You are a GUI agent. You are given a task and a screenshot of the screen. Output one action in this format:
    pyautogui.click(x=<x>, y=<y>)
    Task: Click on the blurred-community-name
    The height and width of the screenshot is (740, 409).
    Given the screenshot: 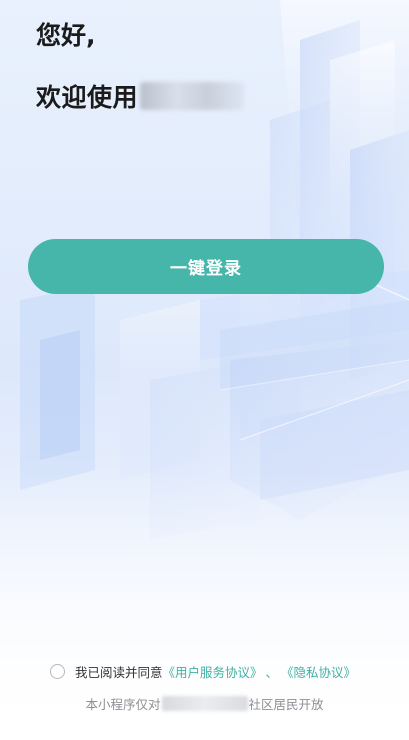 What is the action you would take?
    pyautogui.click(x=204, y=703)
    